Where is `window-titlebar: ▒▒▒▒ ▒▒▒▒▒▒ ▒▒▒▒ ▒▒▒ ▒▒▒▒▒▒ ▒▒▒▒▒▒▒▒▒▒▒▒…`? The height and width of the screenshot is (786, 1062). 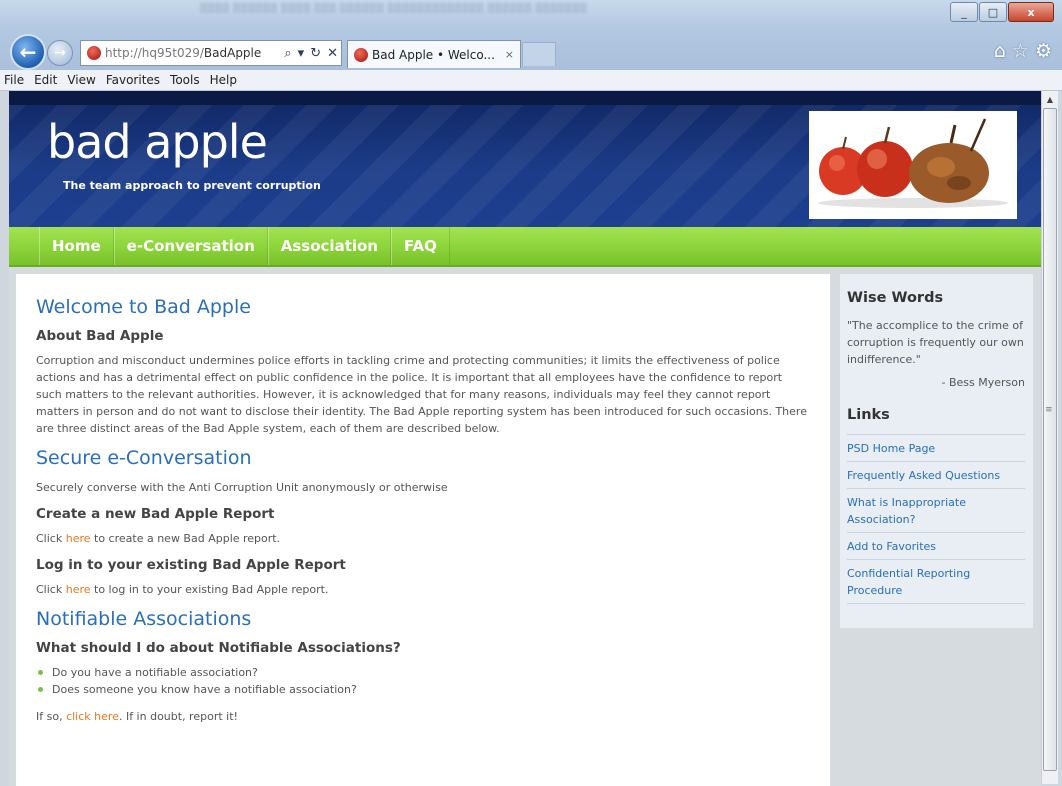
window-titlebar: ▒▒▒▒ ▒▒▒▒▒▒ ▒▒▒▒ ▒▒▒ ▒▒▒▒▒▒ ▒▒▒▒▒▒▒▒▒▒▒▒… is located at coordinates (531, 35).